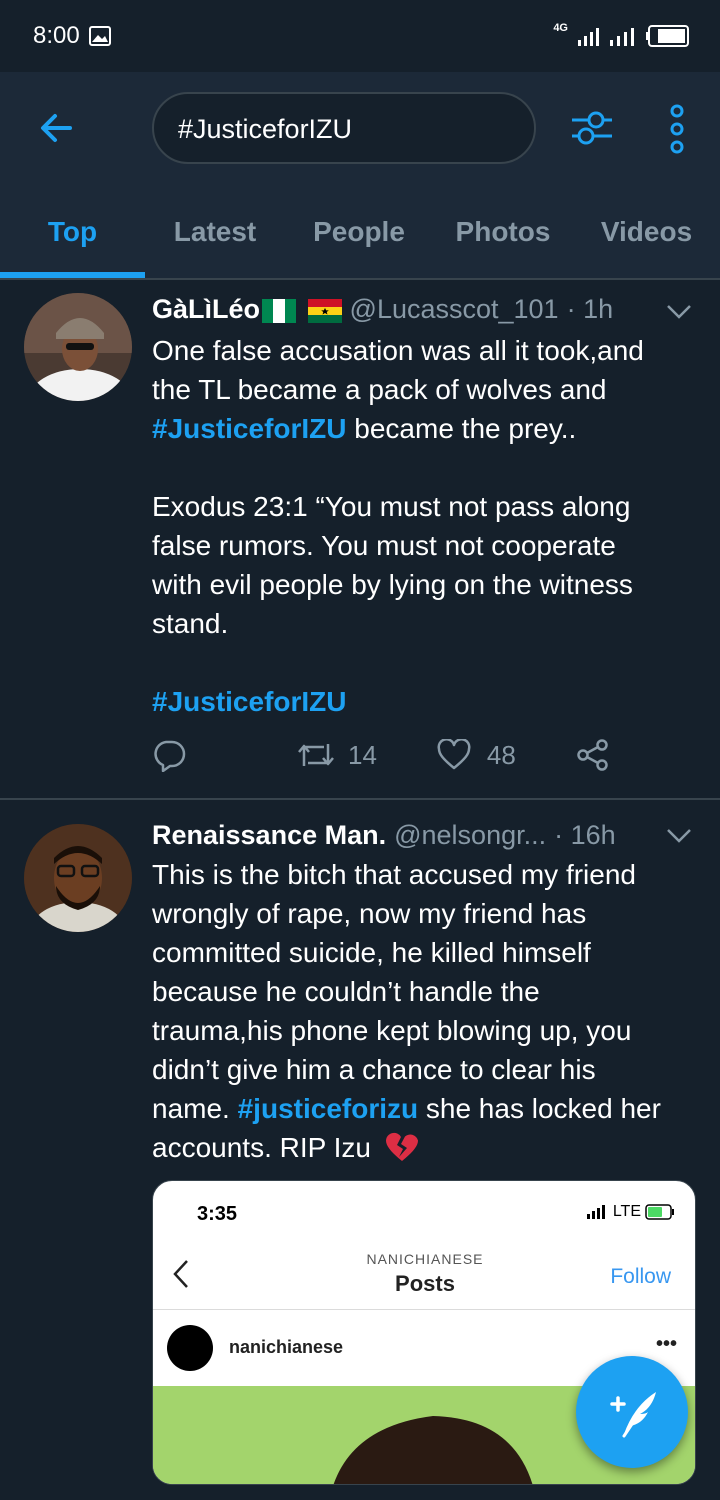  I want to click on hashtag-link: #justiceforizu, so click(328, 1108).